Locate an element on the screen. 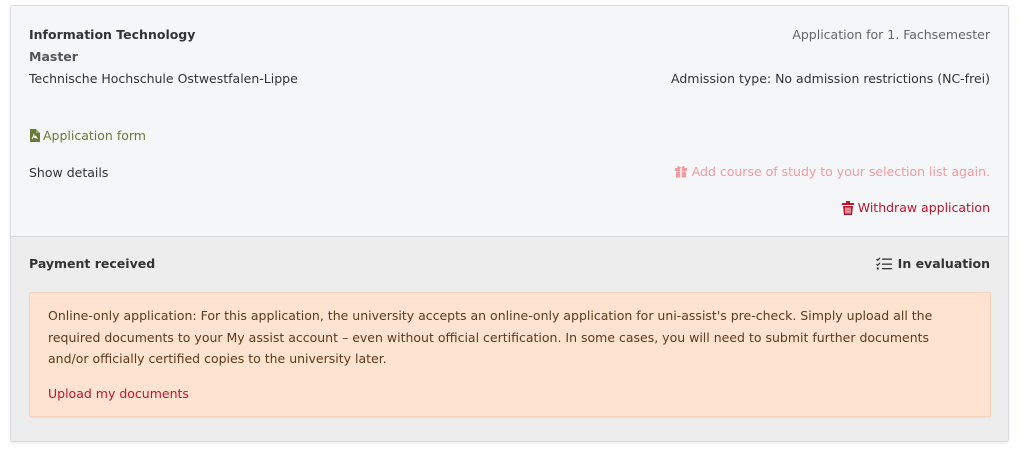  semester-label: Application for 1. Fachsemester is located at coordinates (891, 34).